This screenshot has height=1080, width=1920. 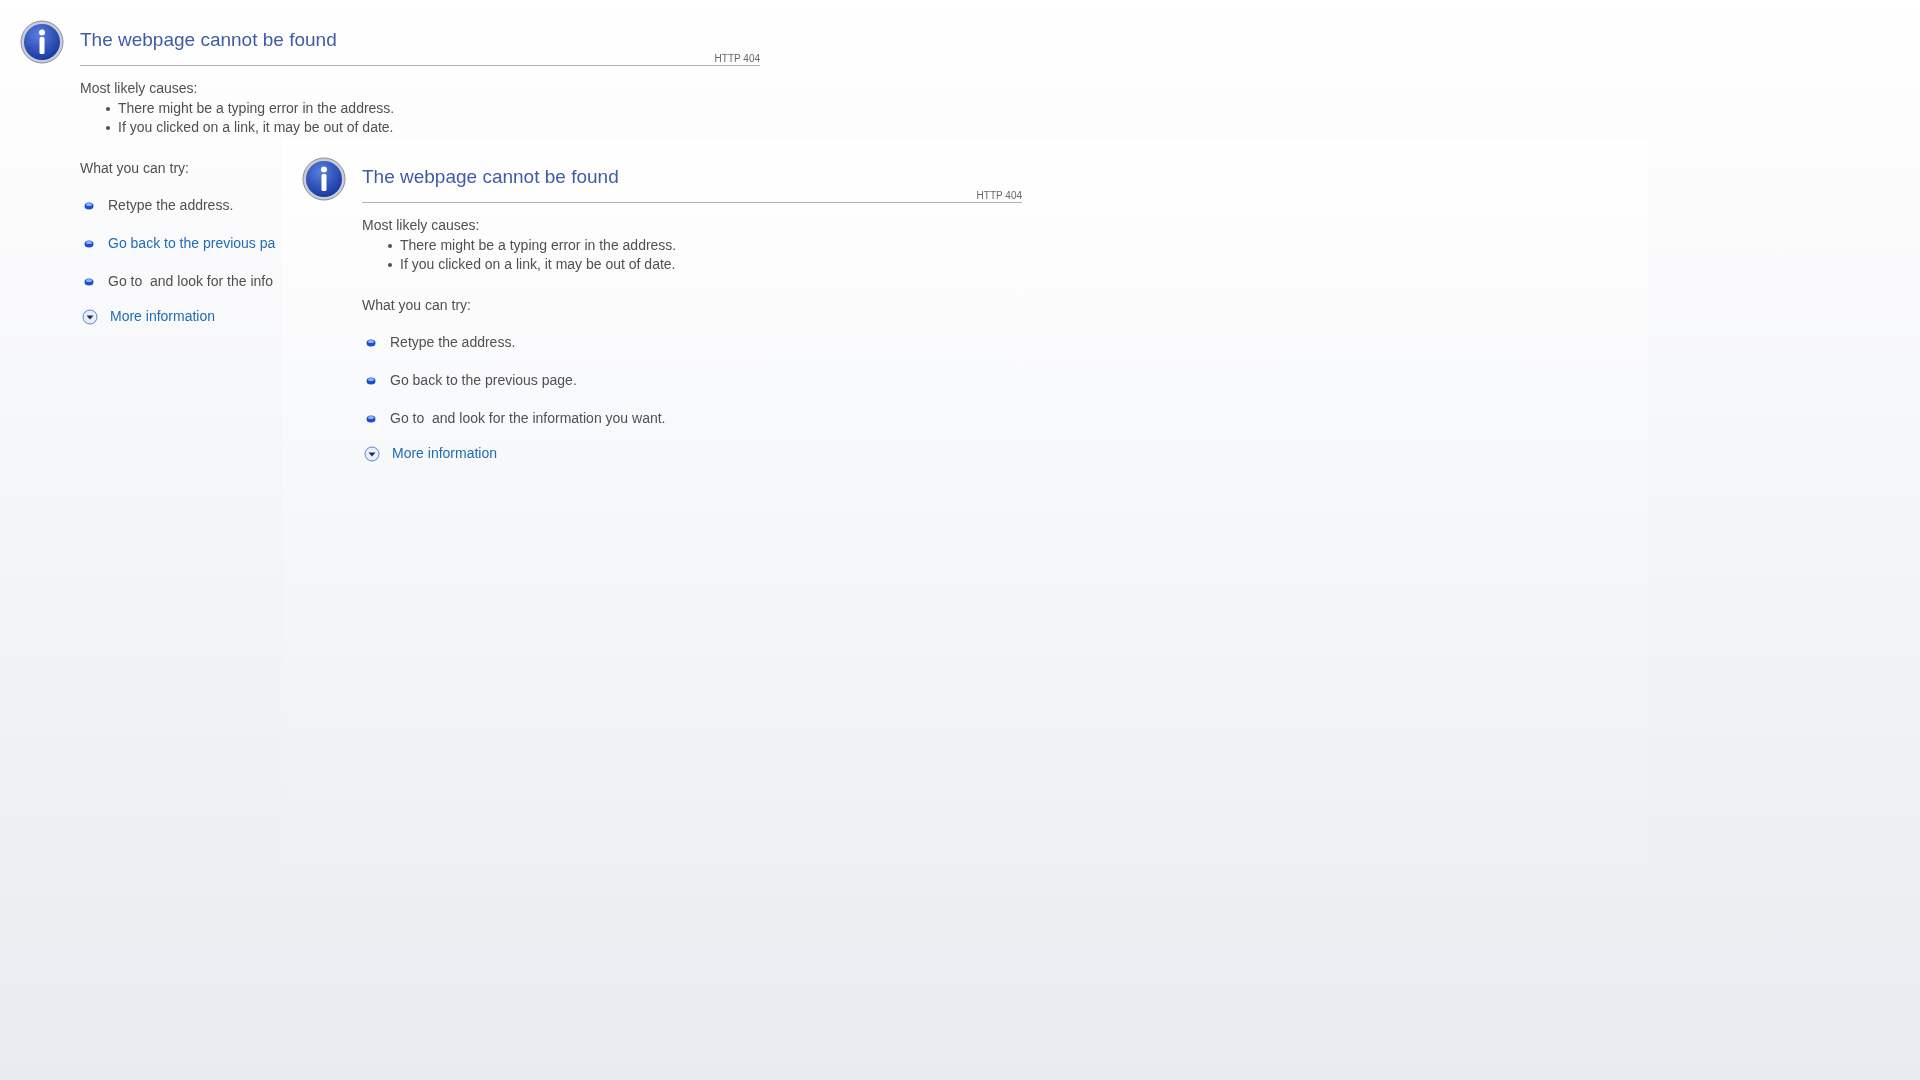 What do you see at coordinates (192, 243) in the screenshot?
I see `previous-page-link: Go back to the previous pa` at bounding box center [192, 243].